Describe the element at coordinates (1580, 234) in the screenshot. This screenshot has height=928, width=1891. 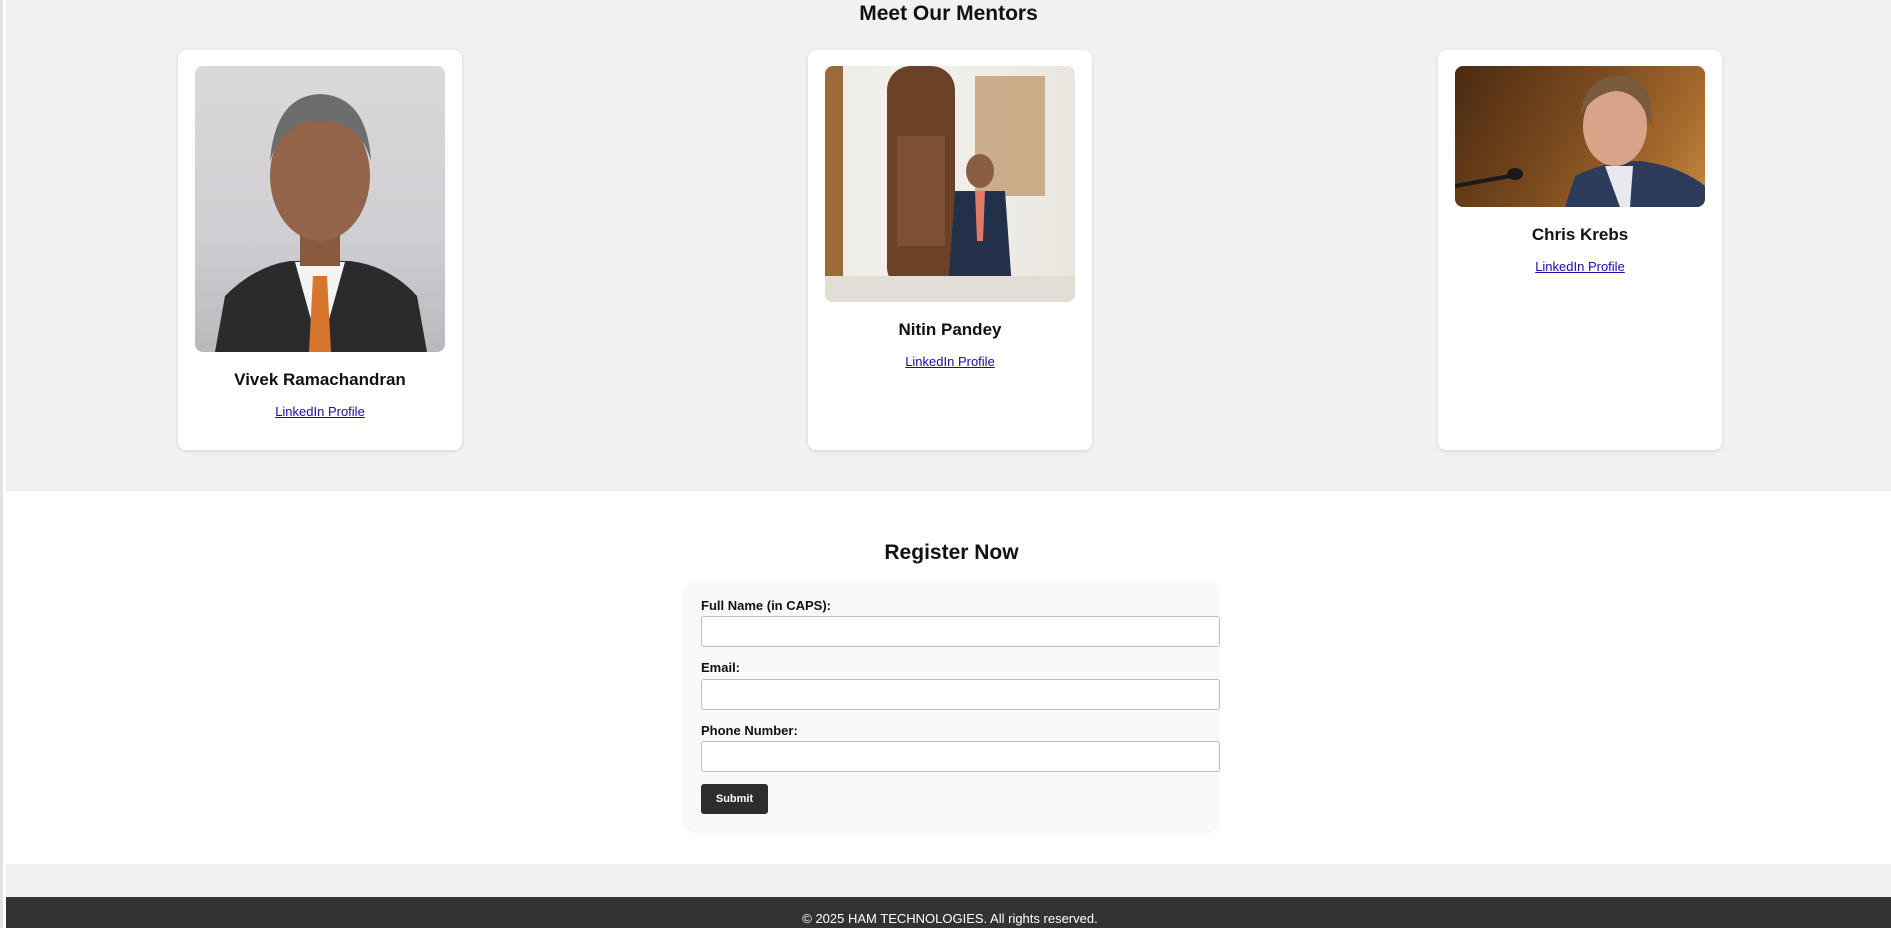
I see `mentor-name: Chris Krebs` at that location.